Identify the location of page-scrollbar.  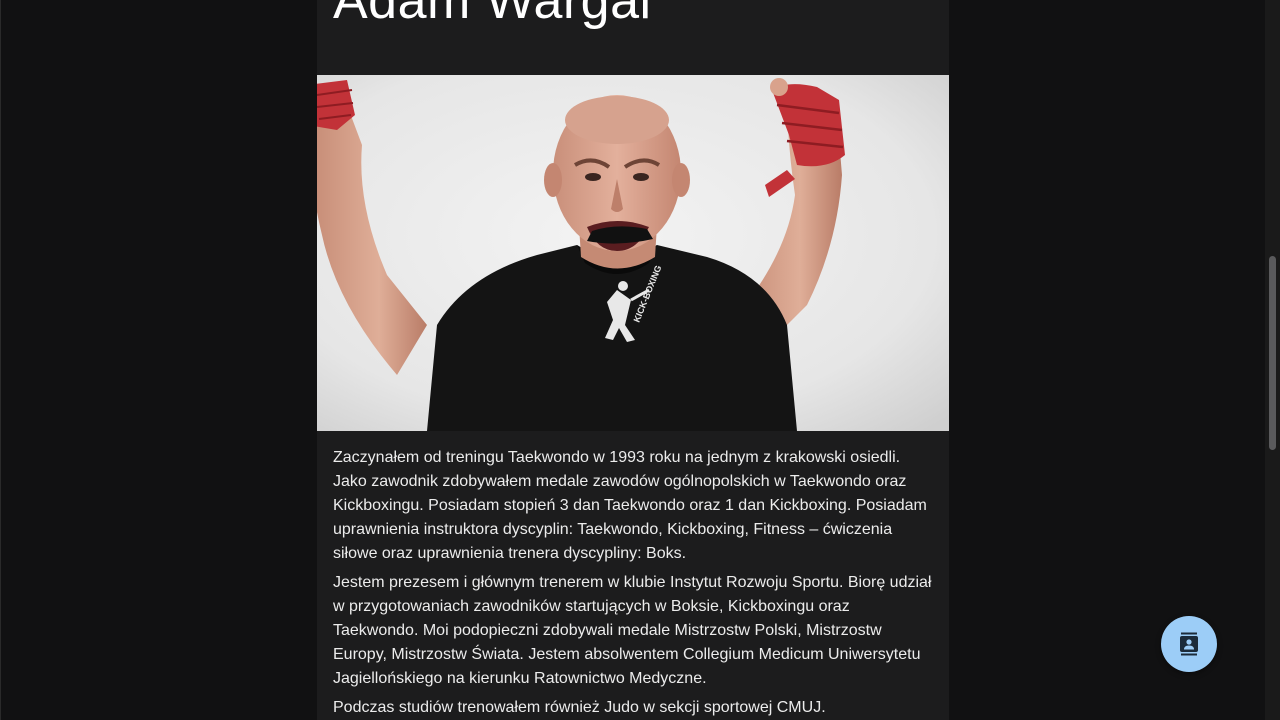
(1272, 360).